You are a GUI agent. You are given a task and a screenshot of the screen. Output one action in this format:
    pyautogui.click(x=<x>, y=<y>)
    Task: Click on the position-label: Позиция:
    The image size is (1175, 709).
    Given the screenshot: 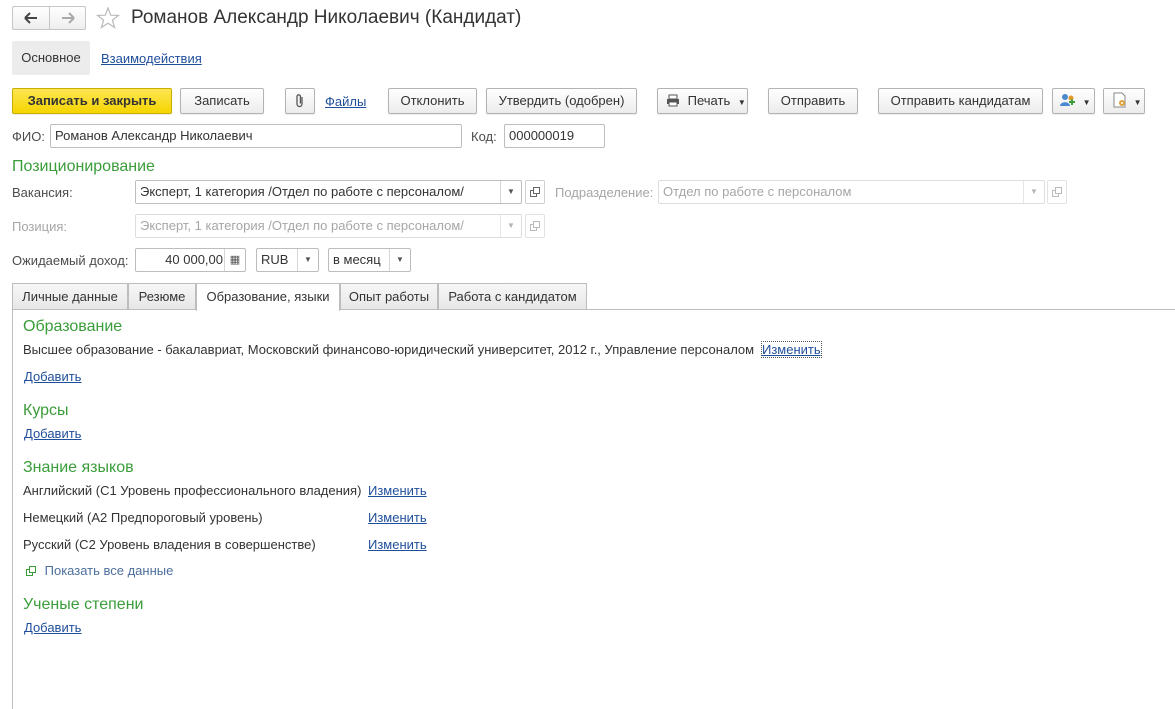 What is the action you would take?
    pyautogui.click(x=40, y=226)
    